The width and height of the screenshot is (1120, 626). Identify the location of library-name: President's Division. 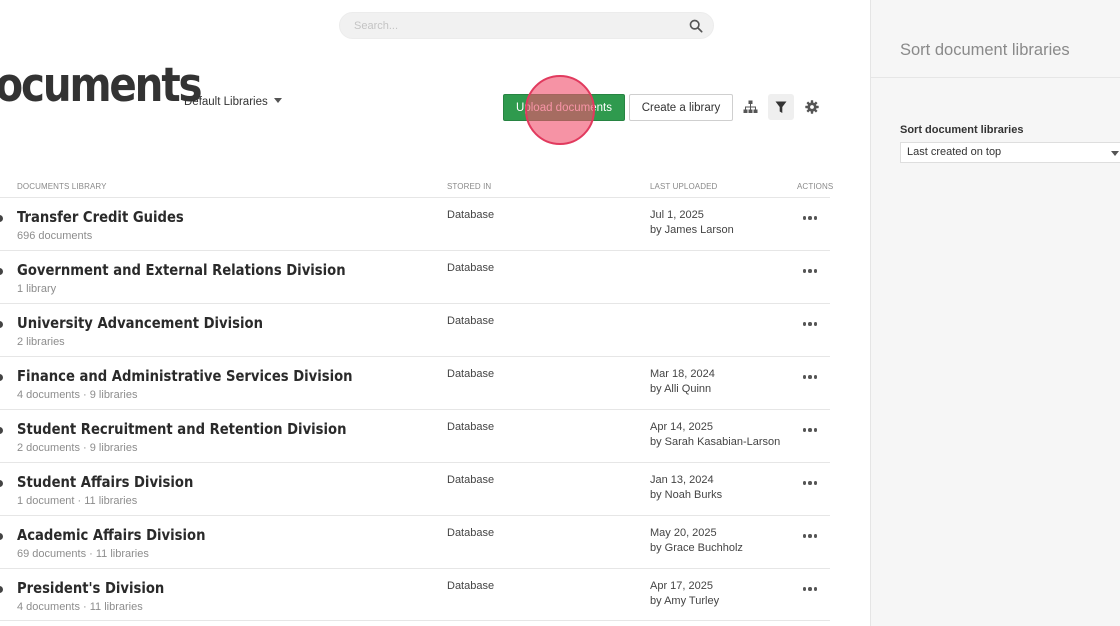
(90, 588).